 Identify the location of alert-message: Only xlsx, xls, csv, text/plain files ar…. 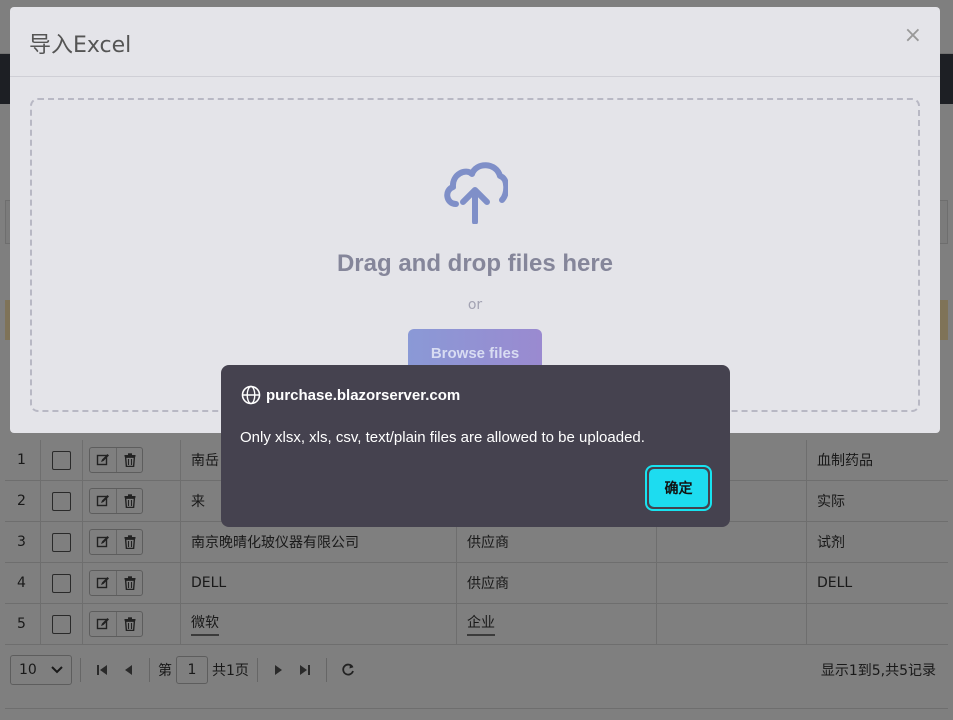
(442, 437).